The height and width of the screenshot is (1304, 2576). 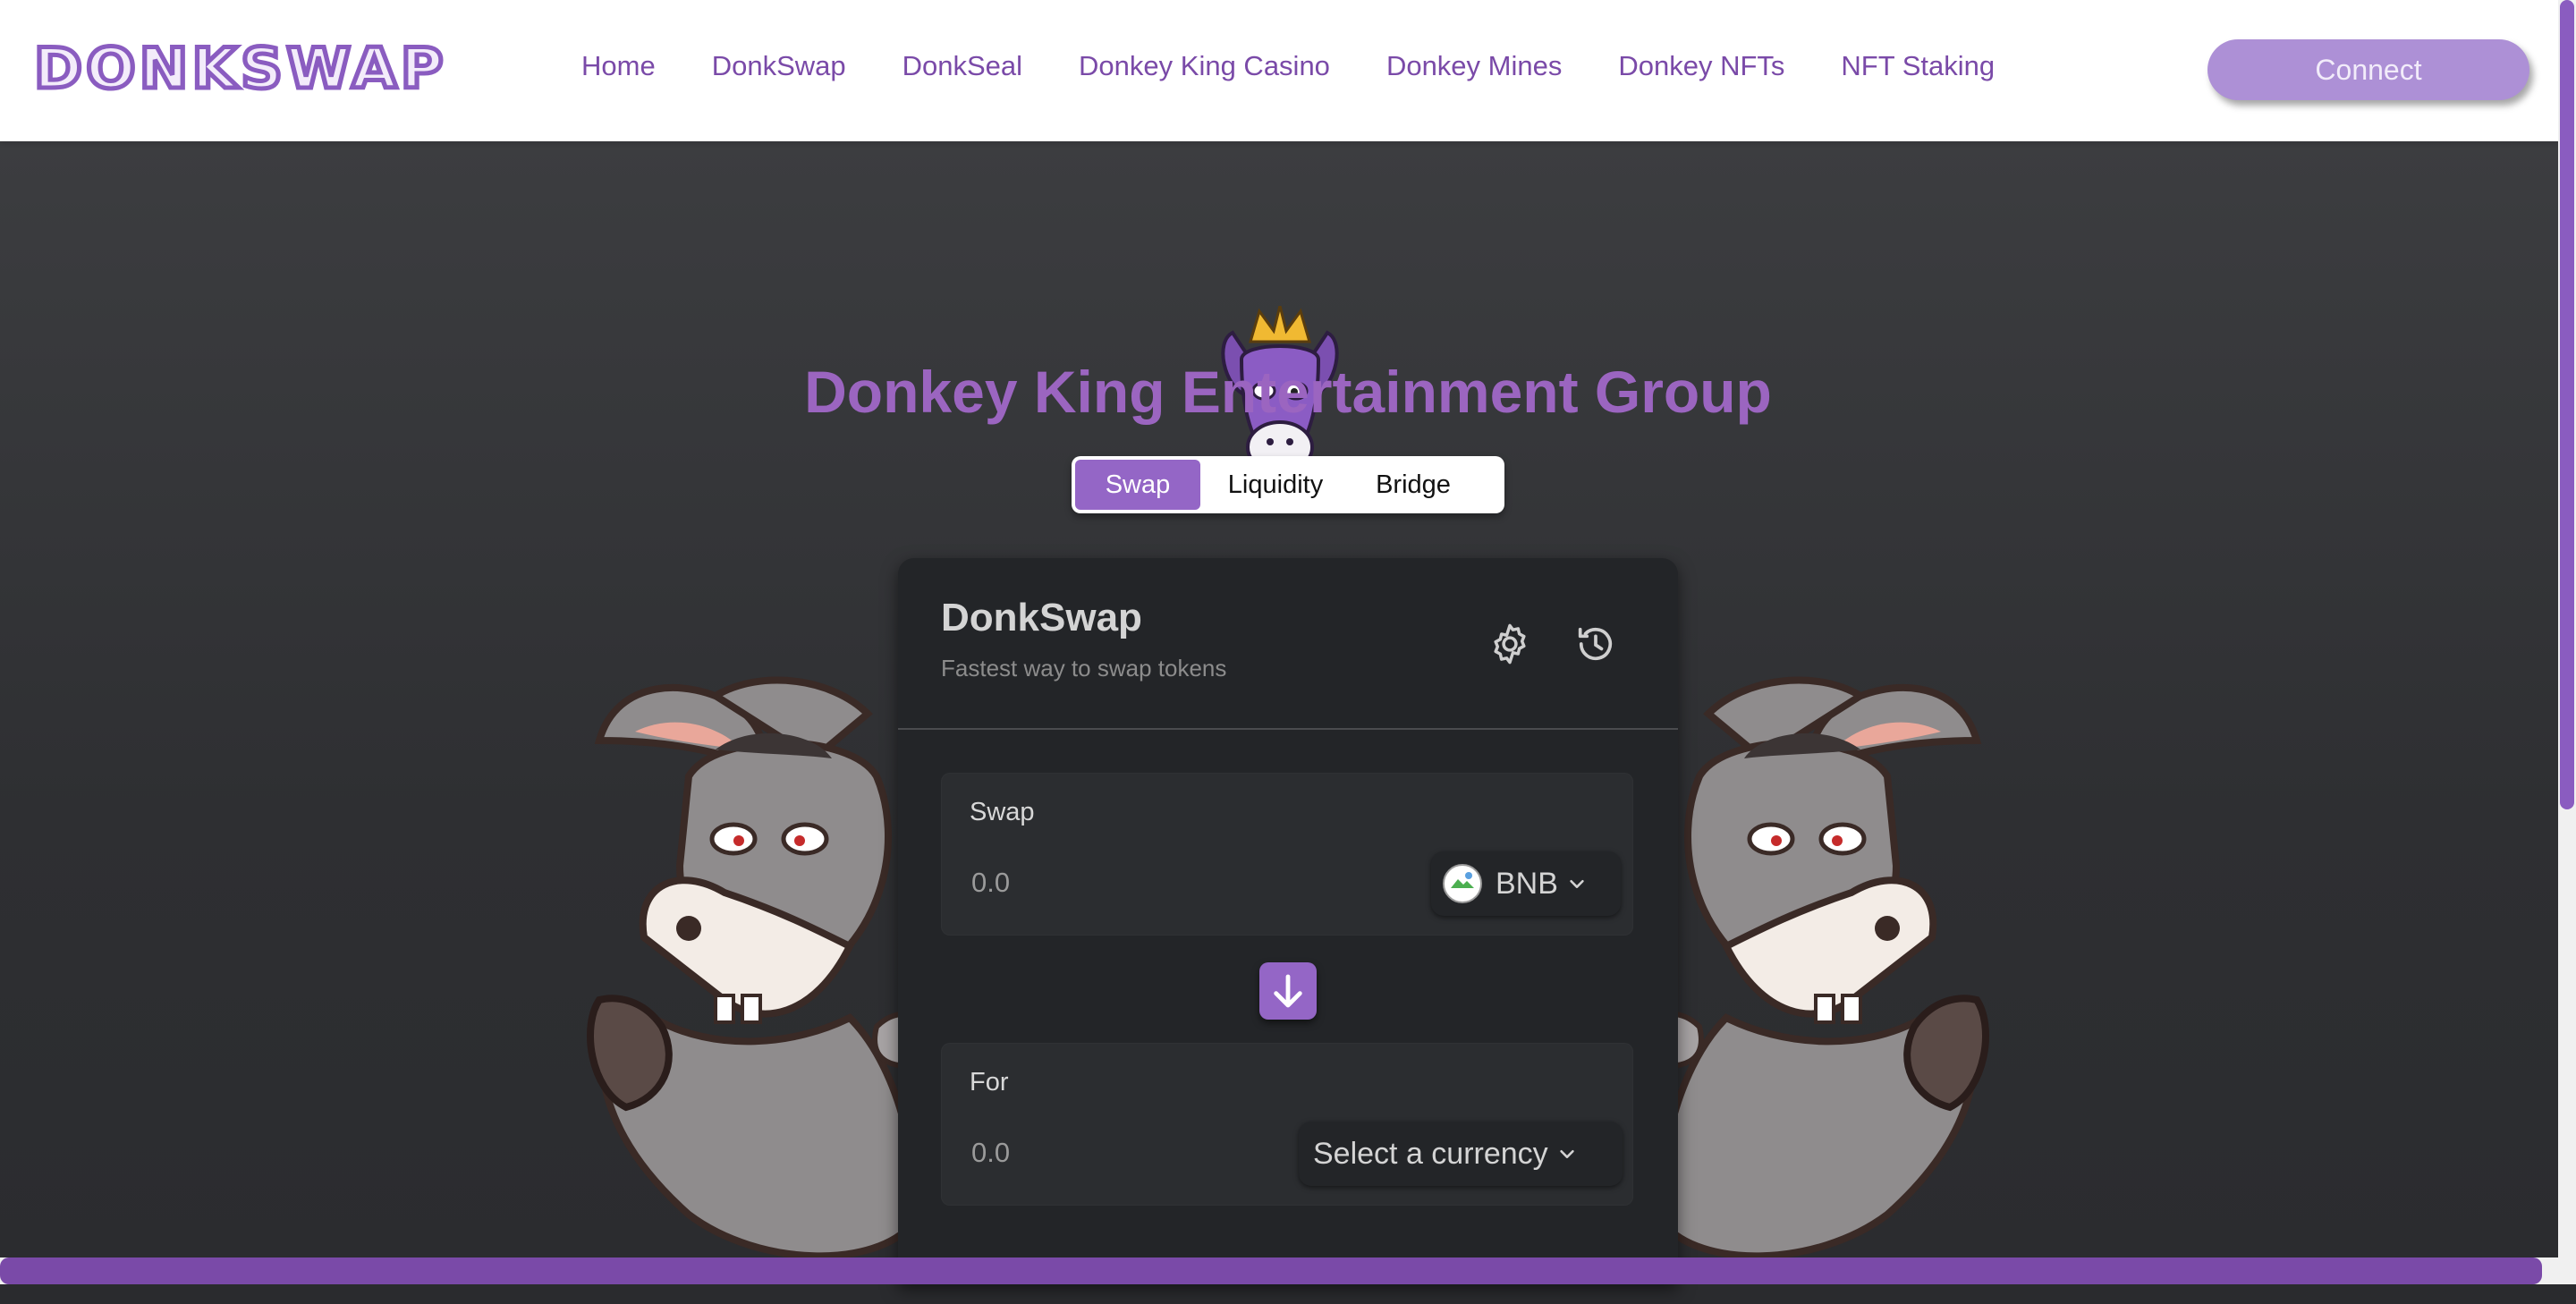 I want to click on nav-donkey-mines: Donkey Mines, so click(x=1474, y=66).